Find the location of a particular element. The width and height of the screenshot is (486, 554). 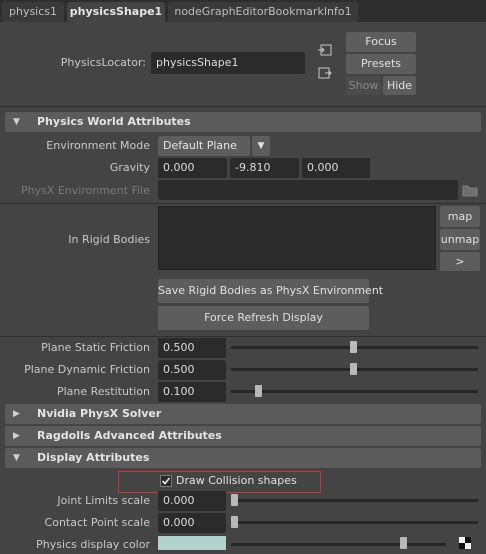

unmap-button: unmap is located at coordinates (460, 239).